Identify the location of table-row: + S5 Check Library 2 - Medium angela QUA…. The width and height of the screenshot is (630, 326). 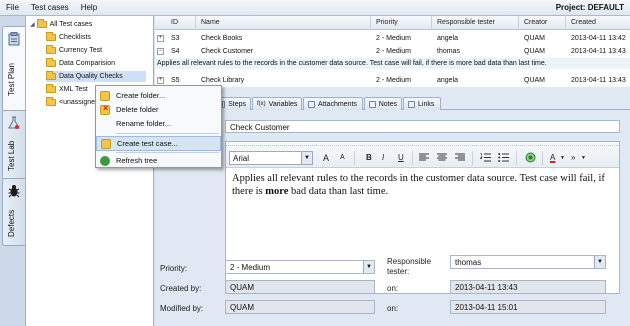
(392, 80).